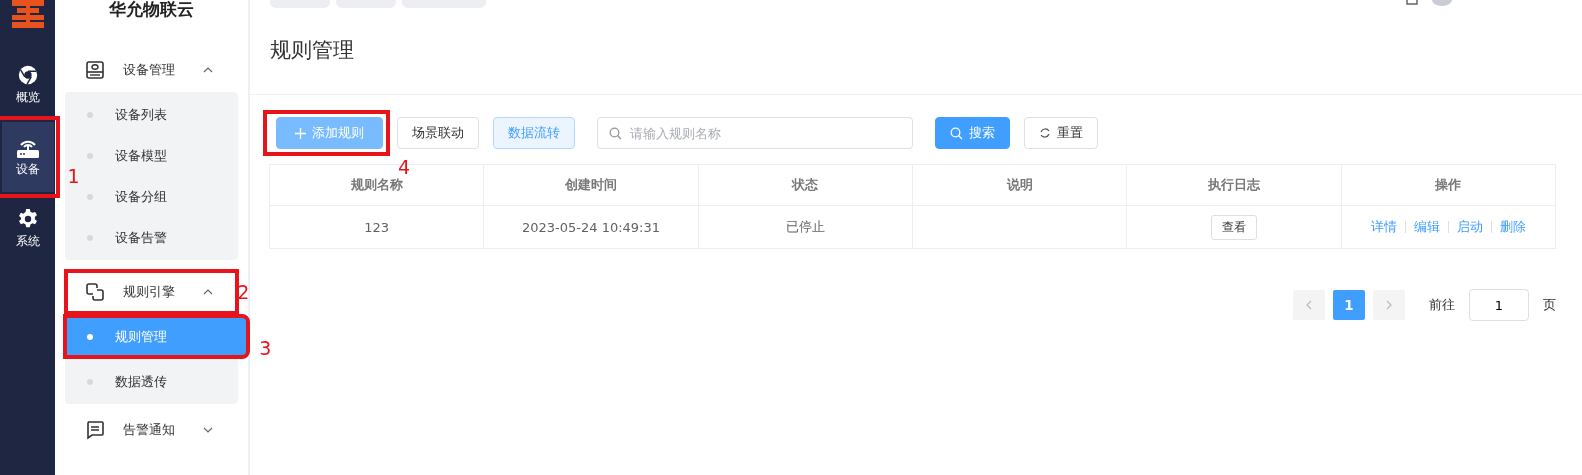 This screenshot has width=1582, height=475. Describe the element at coordinates (152, 10) in the screenshot. I see `brand-title: 华允物联云` at that location.